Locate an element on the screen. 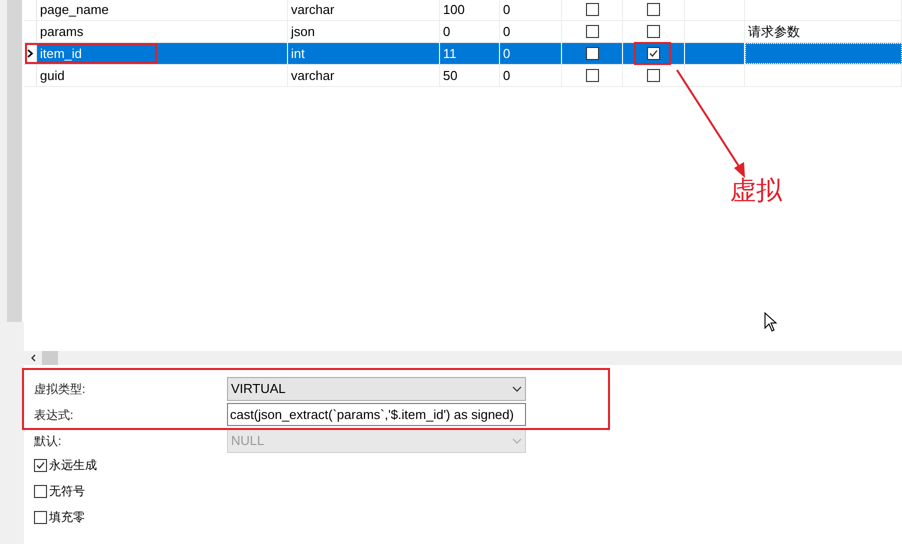  table-cell-text: json is located at coordinates (303, 31).